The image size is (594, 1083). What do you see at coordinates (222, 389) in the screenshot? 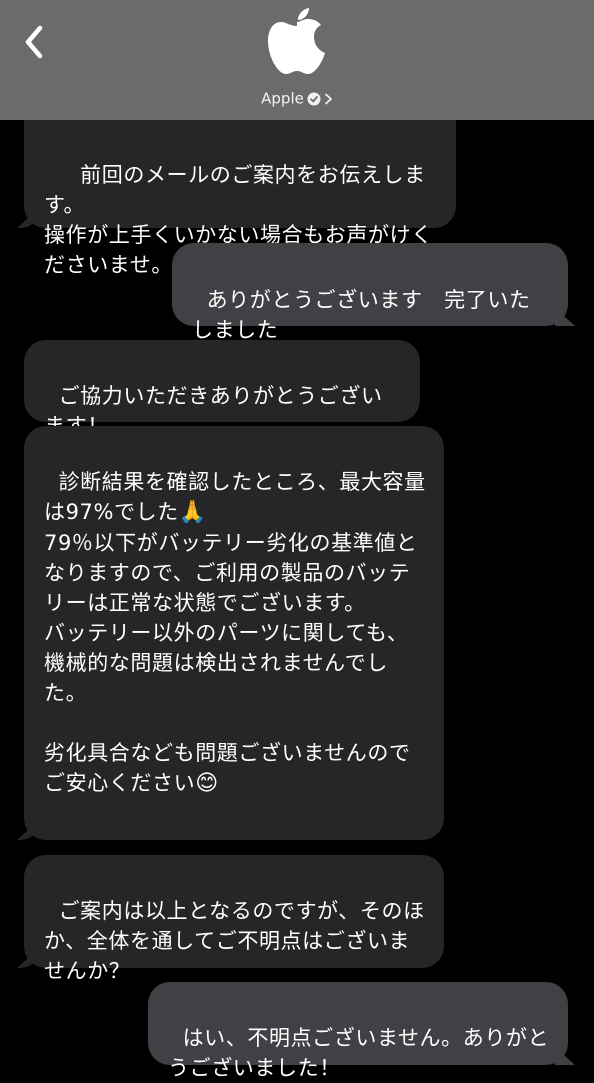
I see `message-bubble-incoming: ご協力いただきありがとうございます！` at bounding box center [222, 389].